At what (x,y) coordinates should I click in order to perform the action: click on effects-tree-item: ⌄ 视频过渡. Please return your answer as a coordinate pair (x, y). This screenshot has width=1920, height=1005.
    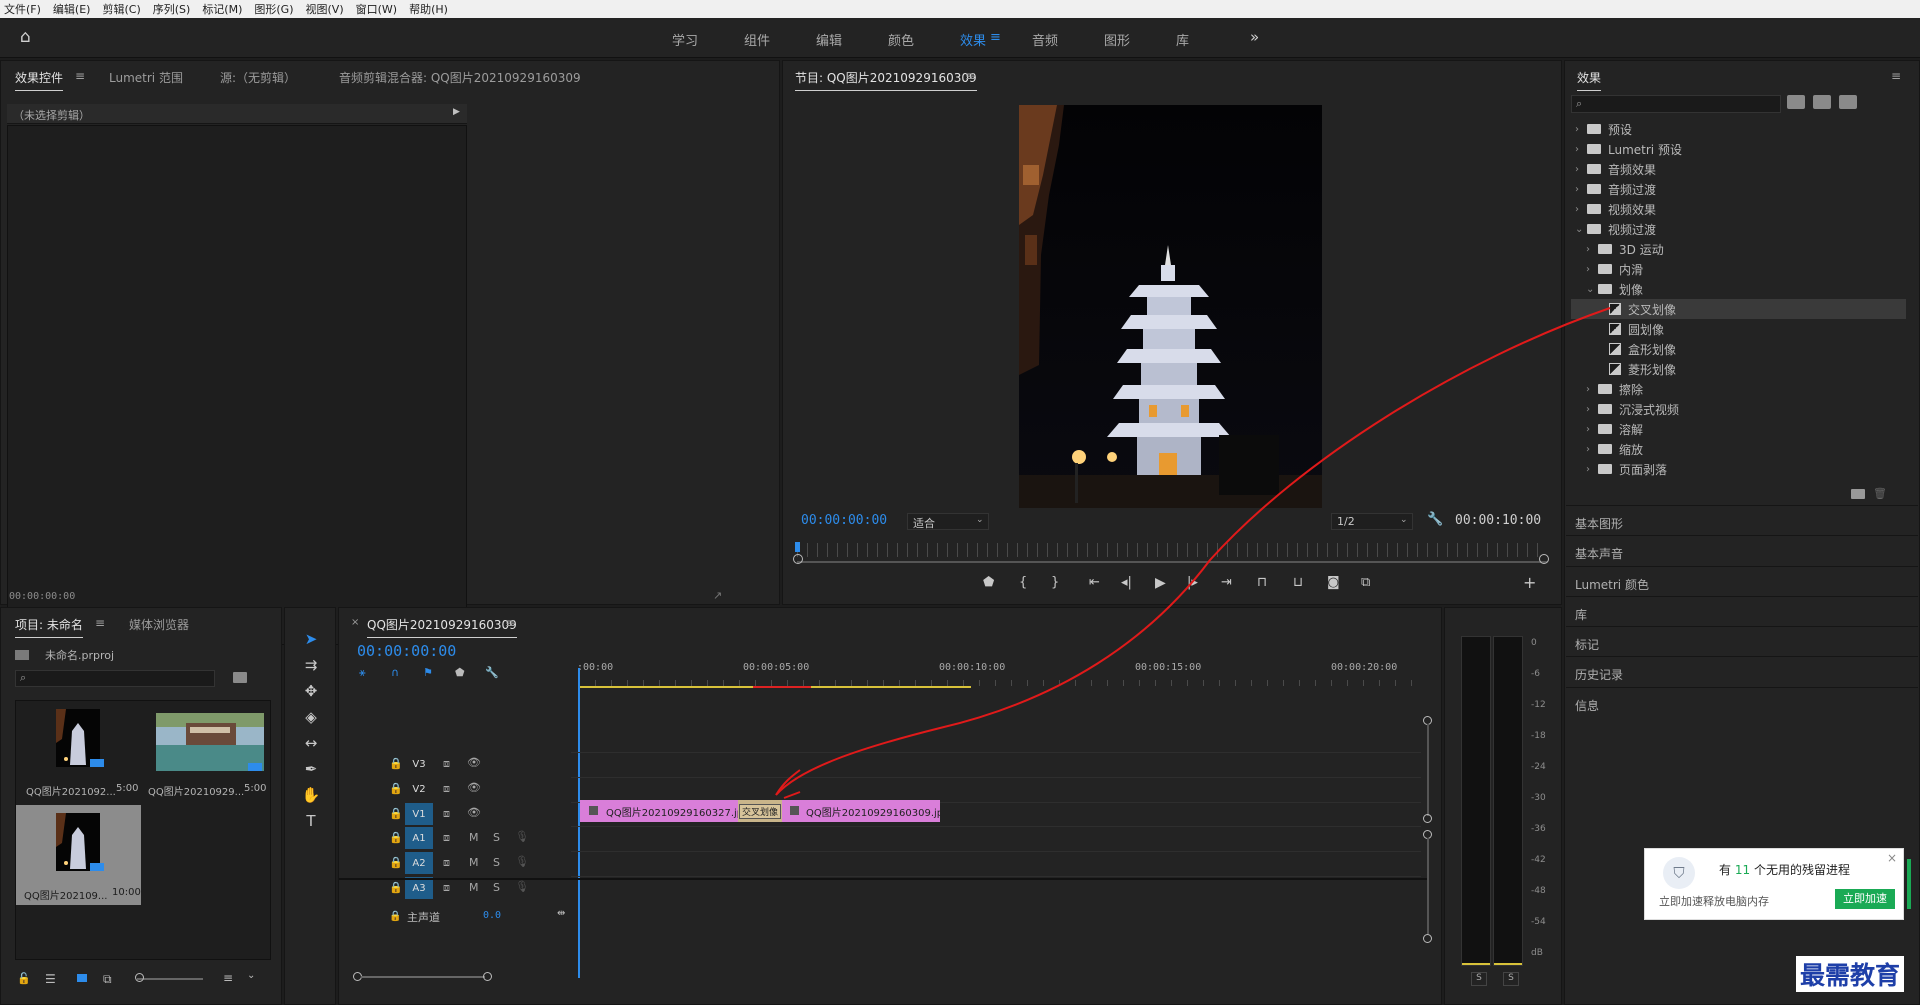
    Looking at the image, I should click on (1738, 229).